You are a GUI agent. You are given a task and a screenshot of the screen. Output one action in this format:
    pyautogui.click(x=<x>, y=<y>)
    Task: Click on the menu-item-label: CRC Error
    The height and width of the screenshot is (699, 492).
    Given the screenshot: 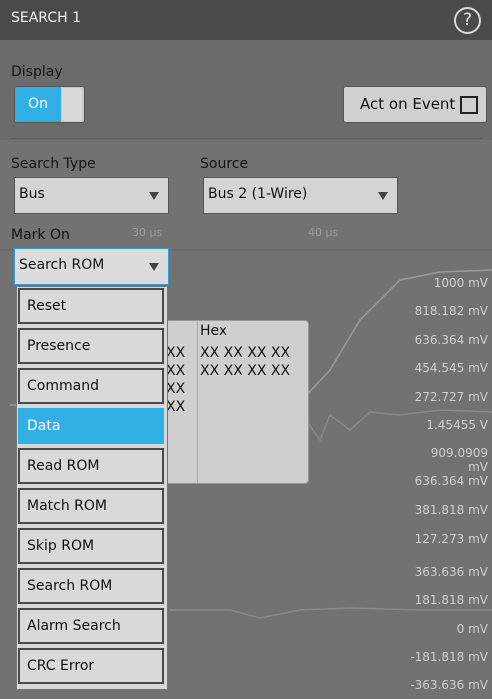 What is the action you would take?
    pyautogui.click(x=61, y=666)
    